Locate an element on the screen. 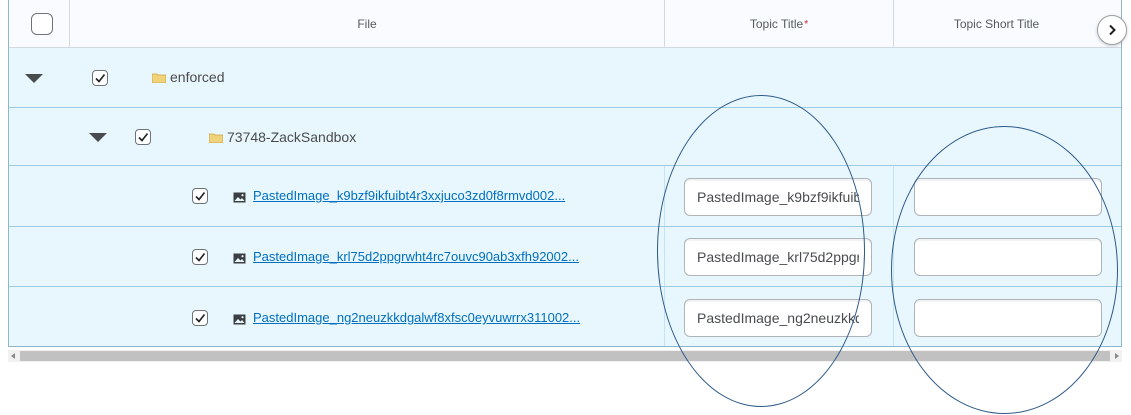  scrollbar-thumb is located at coordinates (565, 356).